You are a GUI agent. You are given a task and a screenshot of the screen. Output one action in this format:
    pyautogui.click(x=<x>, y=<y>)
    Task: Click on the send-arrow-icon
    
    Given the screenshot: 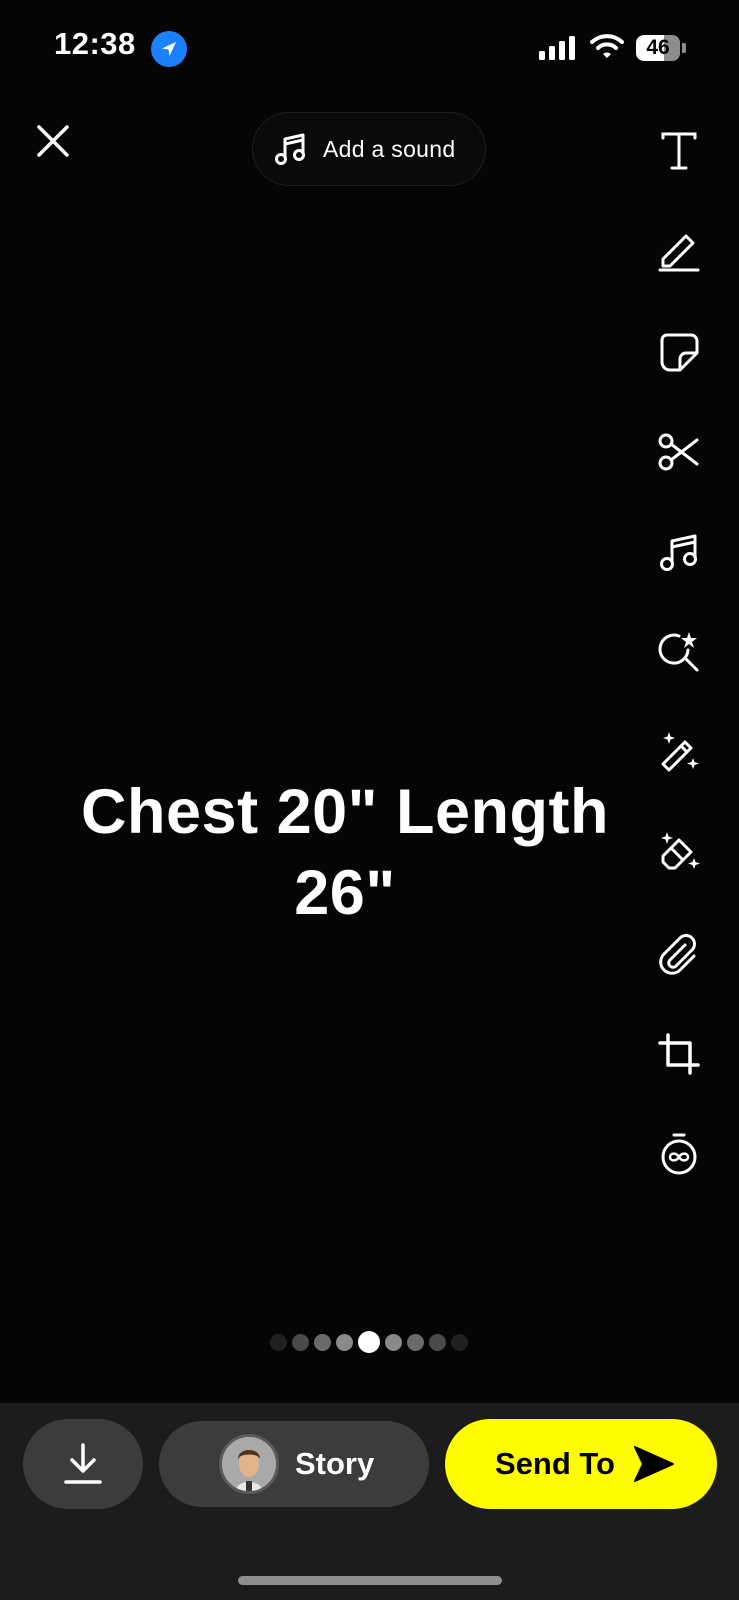 What is the action you would take?
    pyautogui.click(x=653, y=1464)
    